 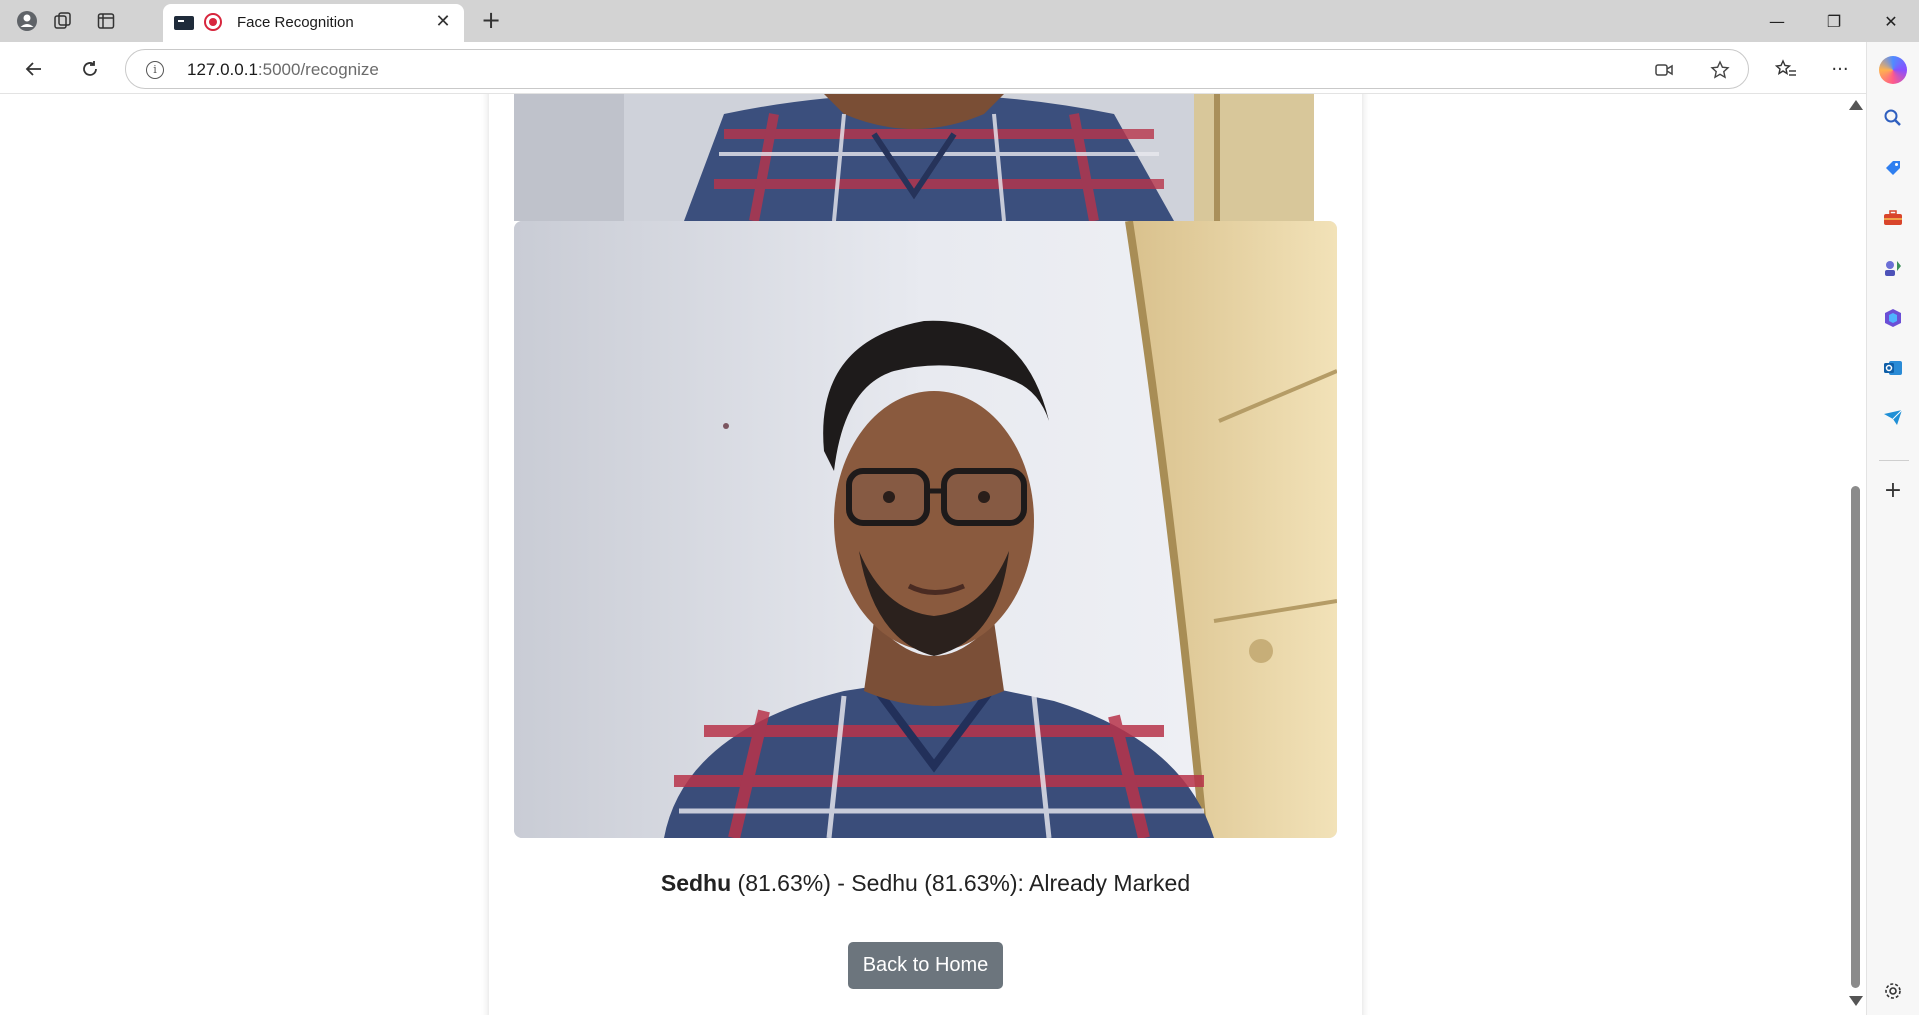 What do you see at coordinates (1786, 69) in the screenshot?
I see `favorites-icon` at bounding box center [1786, 69].